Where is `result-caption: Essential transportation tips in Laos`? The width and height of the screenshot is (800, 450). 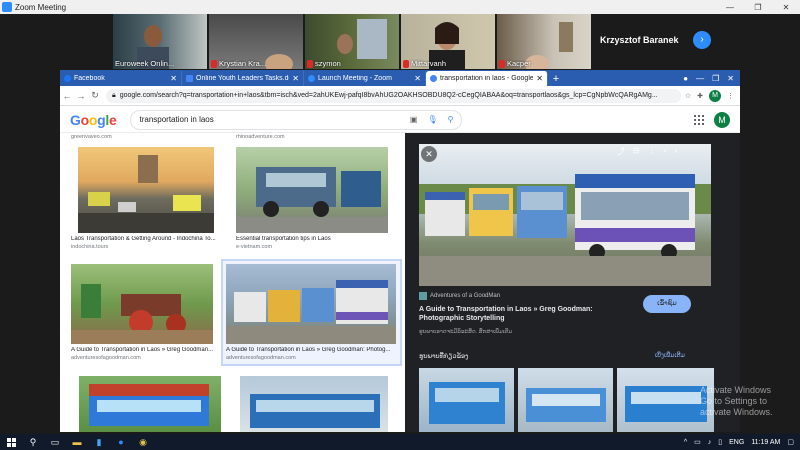 result-caption: Essential transportation tips in Laos is located at coordinates (317, 239).